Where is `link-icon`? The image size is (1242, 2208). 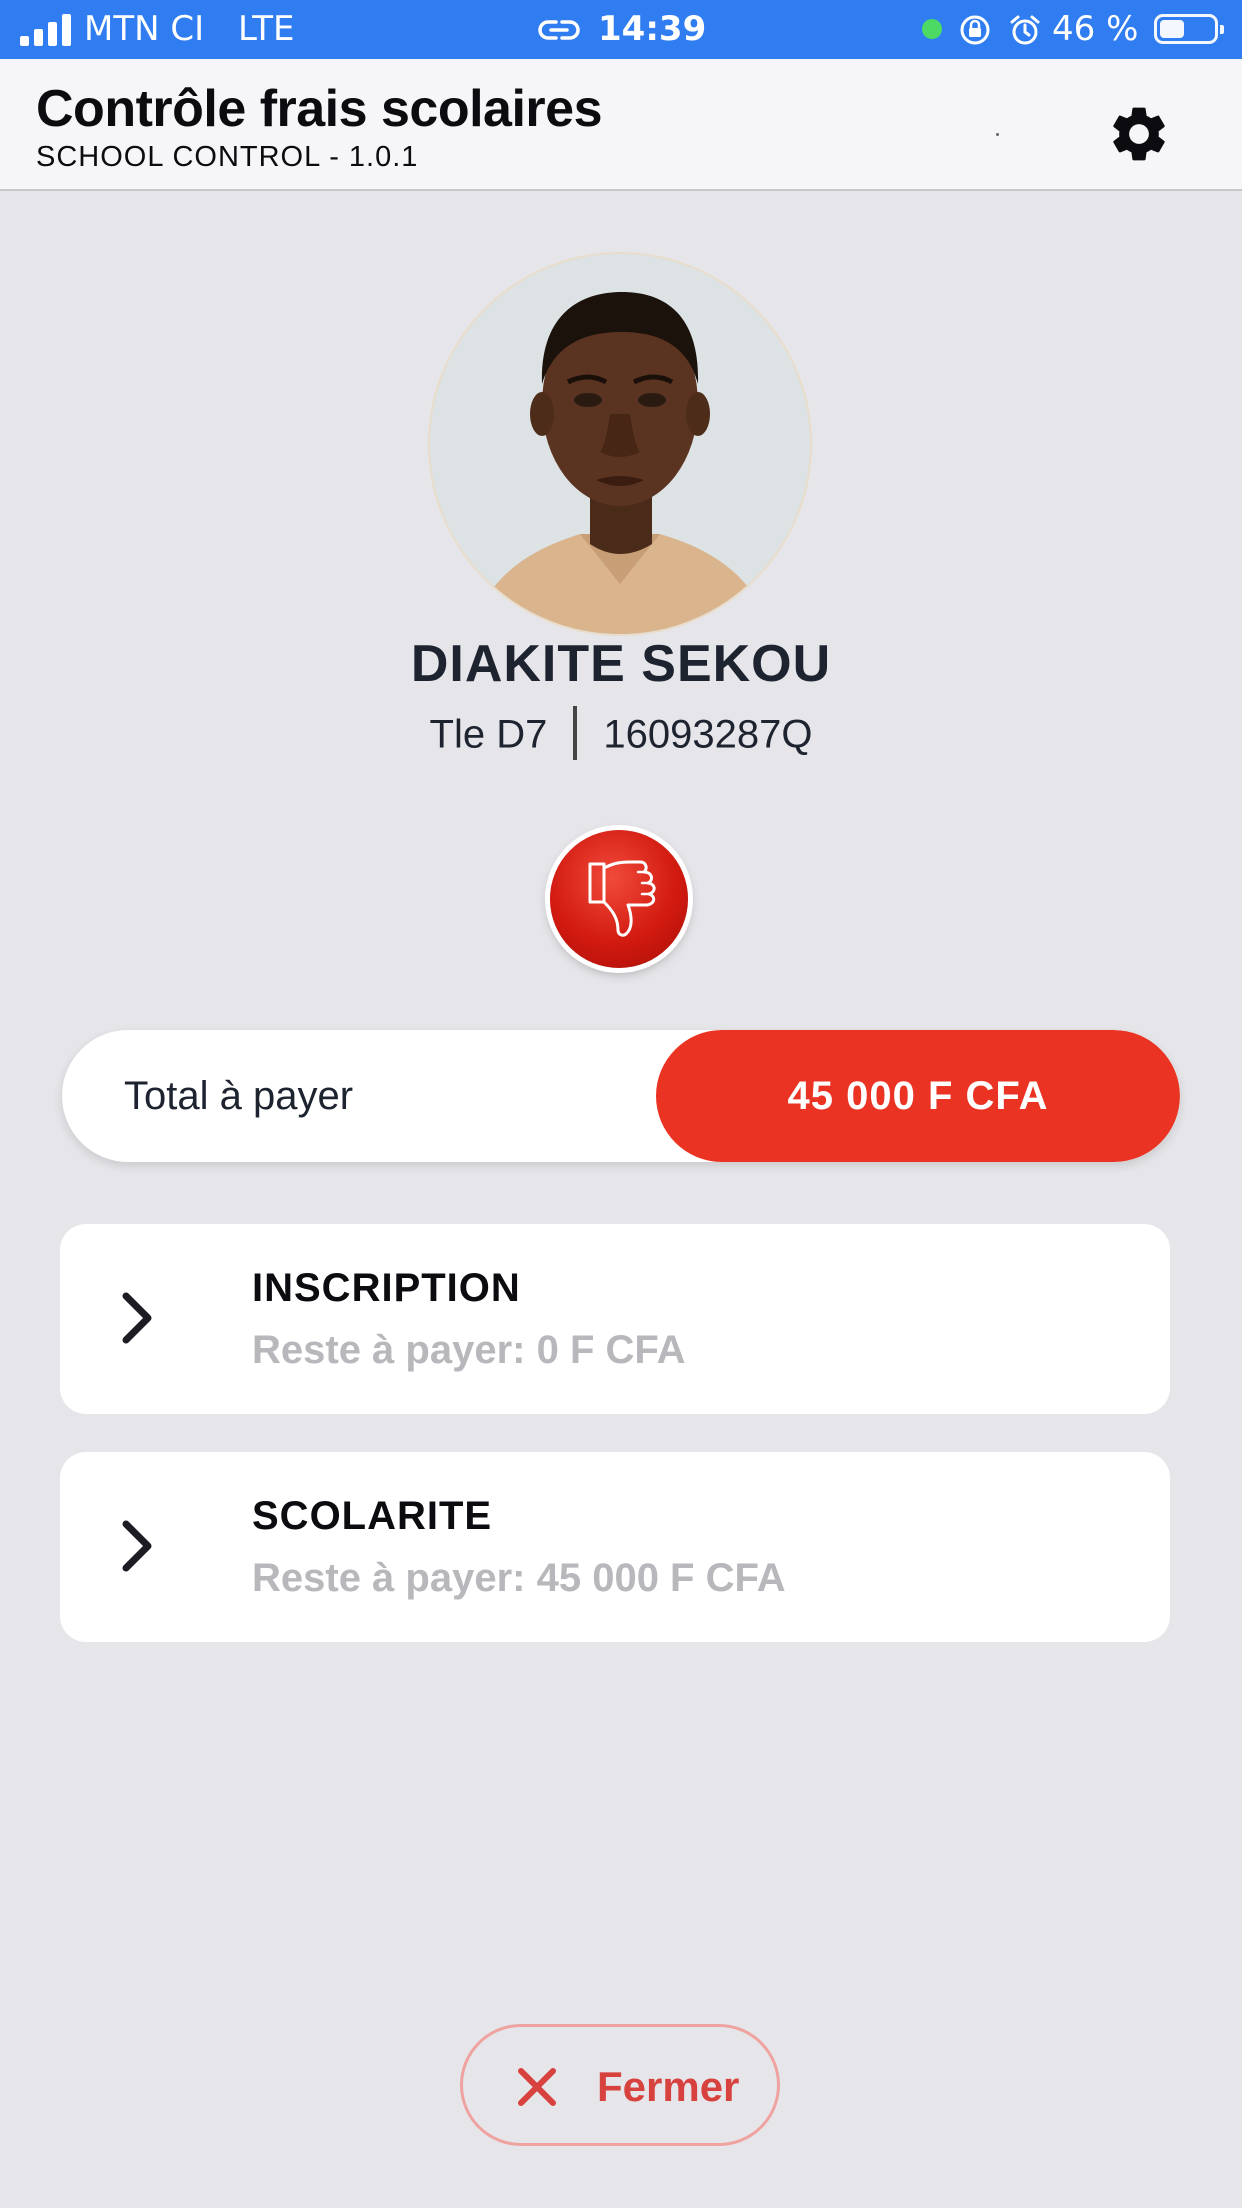
link-icon is located at coordinates (559, 30).